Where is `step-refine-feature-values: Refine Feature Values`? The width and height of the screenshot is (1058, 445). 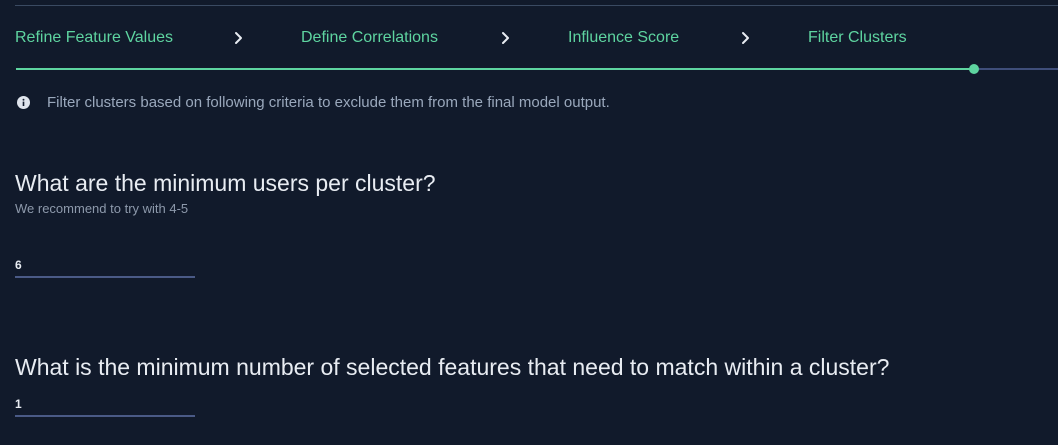 step-refine-feature-values: Refine Feature Values is located at coordinates (94, 38).